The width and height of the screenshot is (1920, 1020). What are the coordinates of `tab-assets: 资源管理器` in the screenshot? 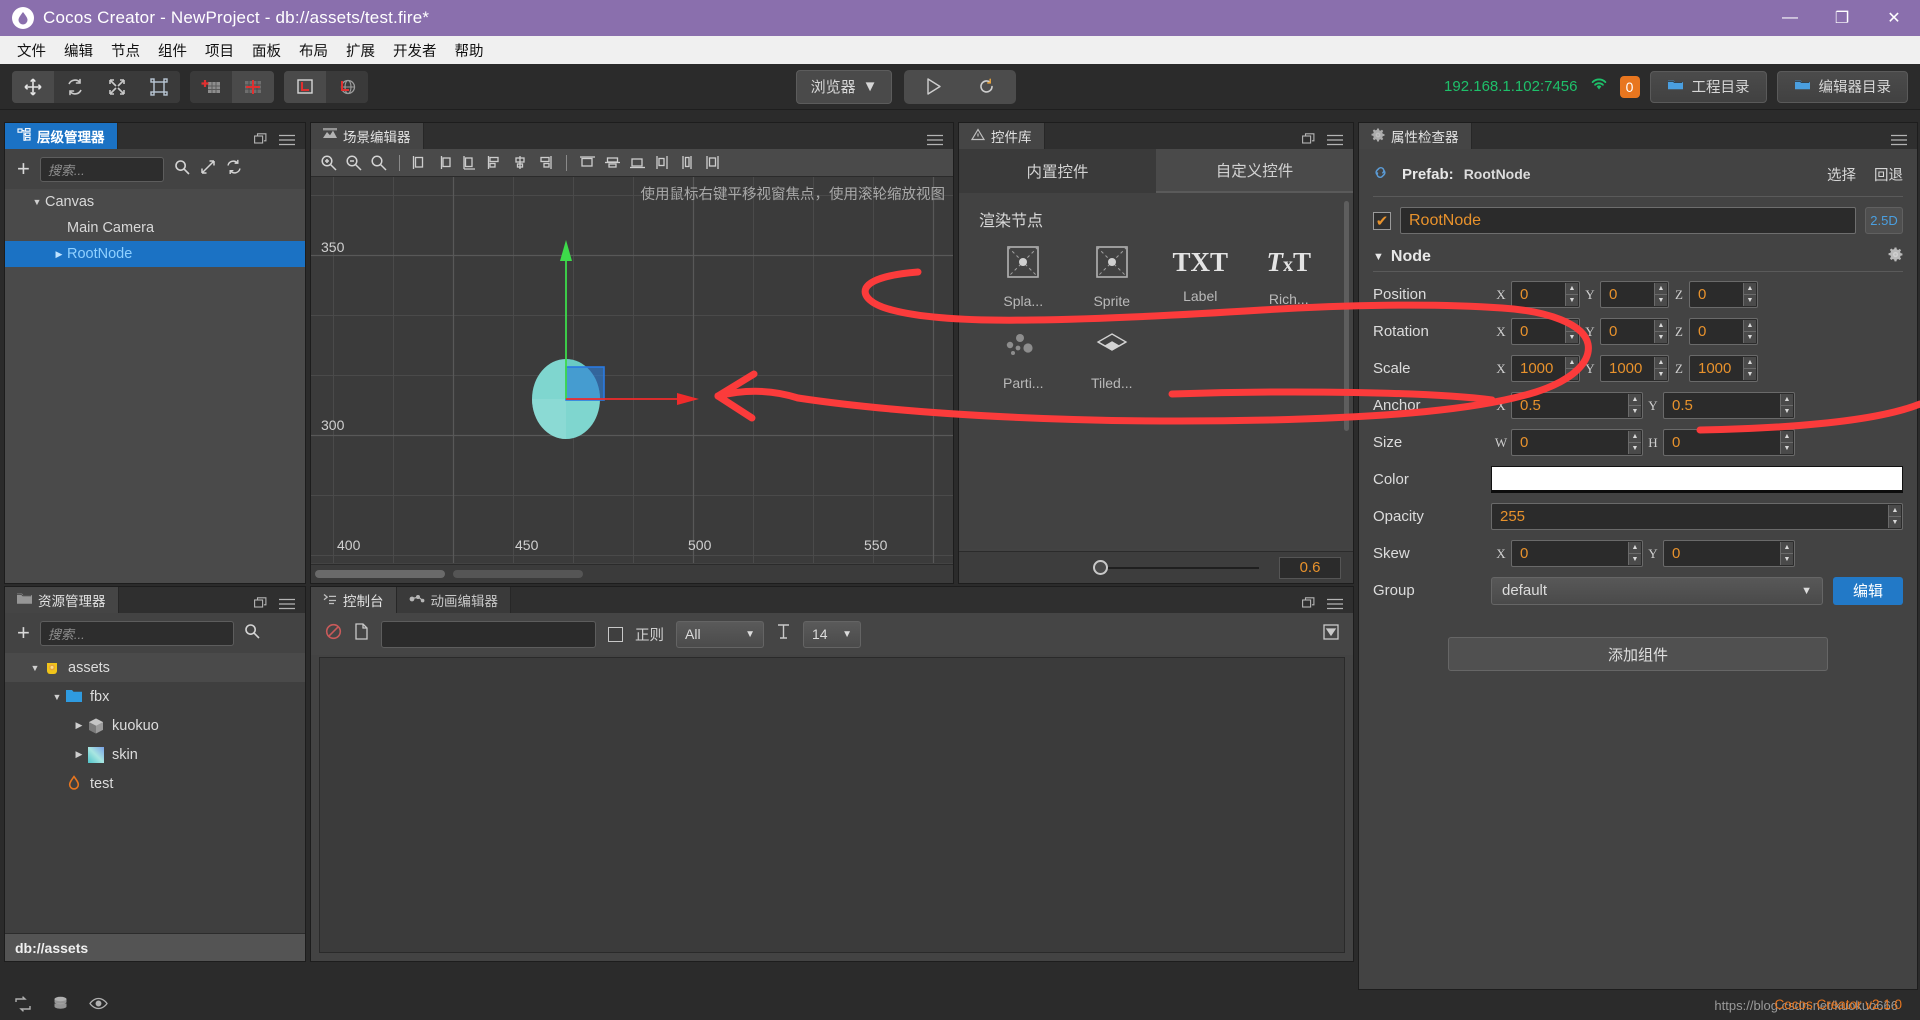 It's located at (62, 600).